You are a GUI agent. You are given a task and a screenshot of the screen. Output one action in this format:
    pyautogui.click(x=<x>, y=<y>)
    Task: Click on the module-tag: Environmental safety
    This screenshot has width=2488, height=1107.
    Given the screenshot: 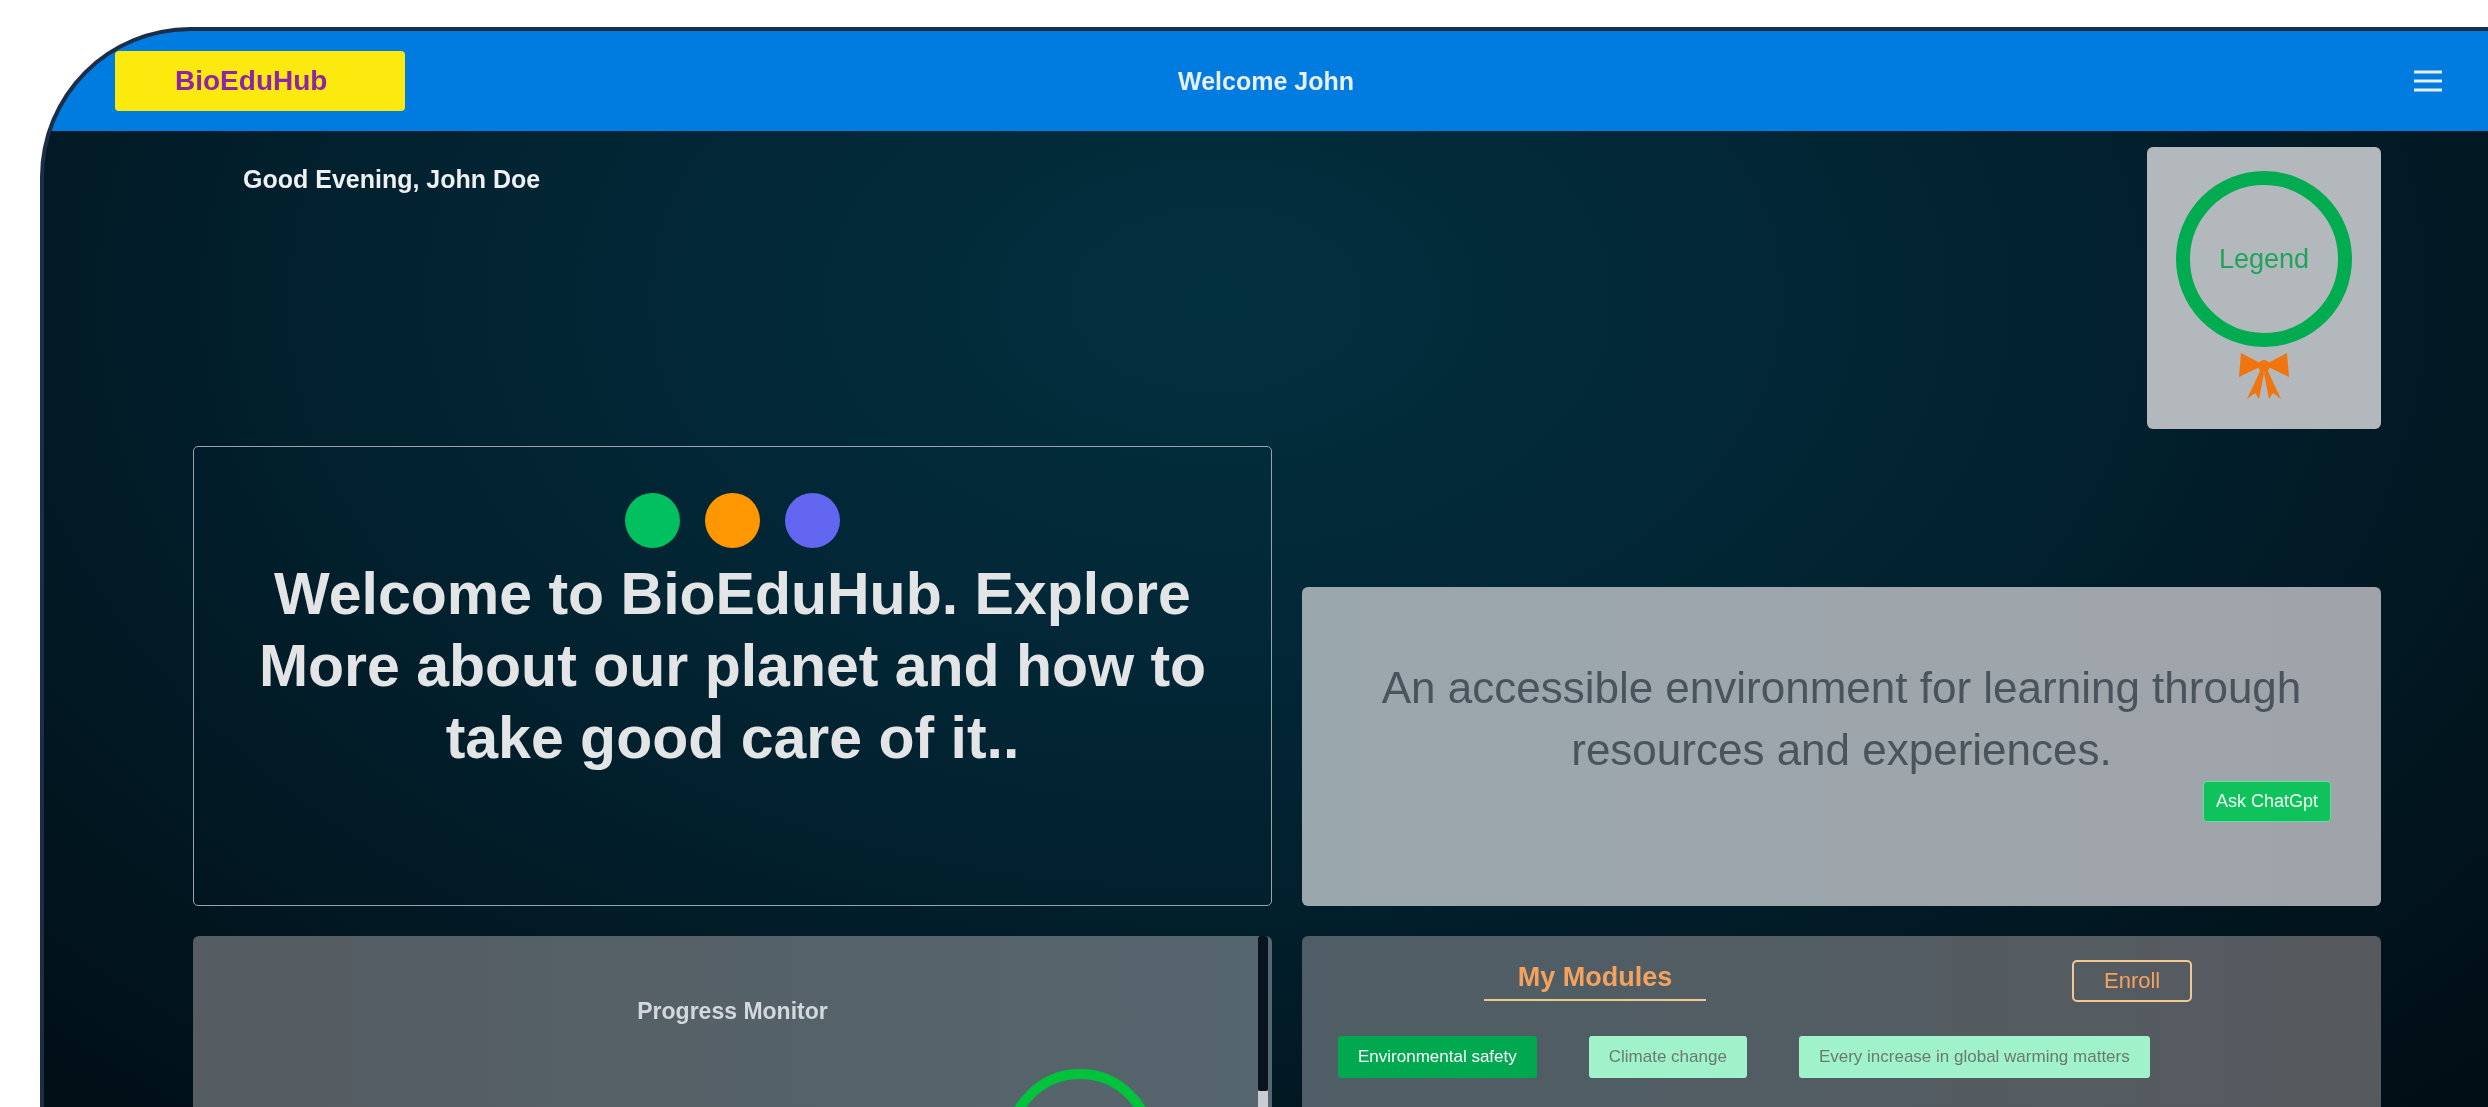 What is the action you would take?
    pyautogui.click(x=1437, y=1057)
    